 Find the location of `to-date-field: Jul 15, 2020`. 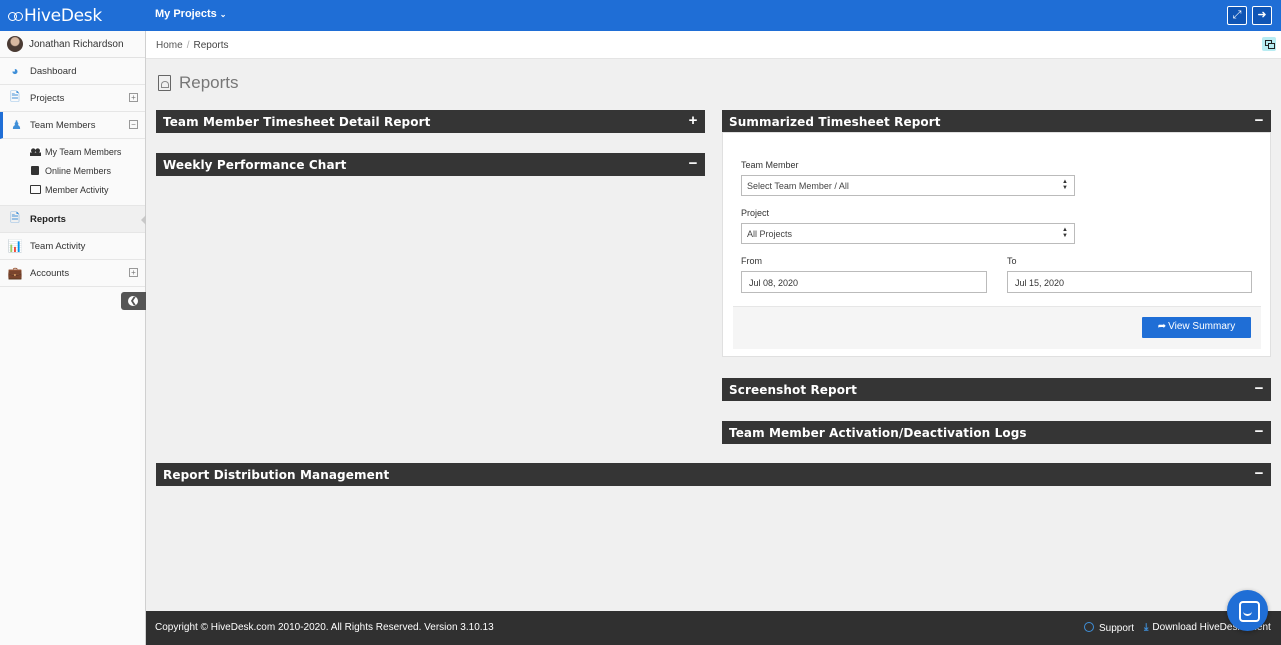

to-date-field: Jul 15, 2020 is located at coordinates (1129, 282).